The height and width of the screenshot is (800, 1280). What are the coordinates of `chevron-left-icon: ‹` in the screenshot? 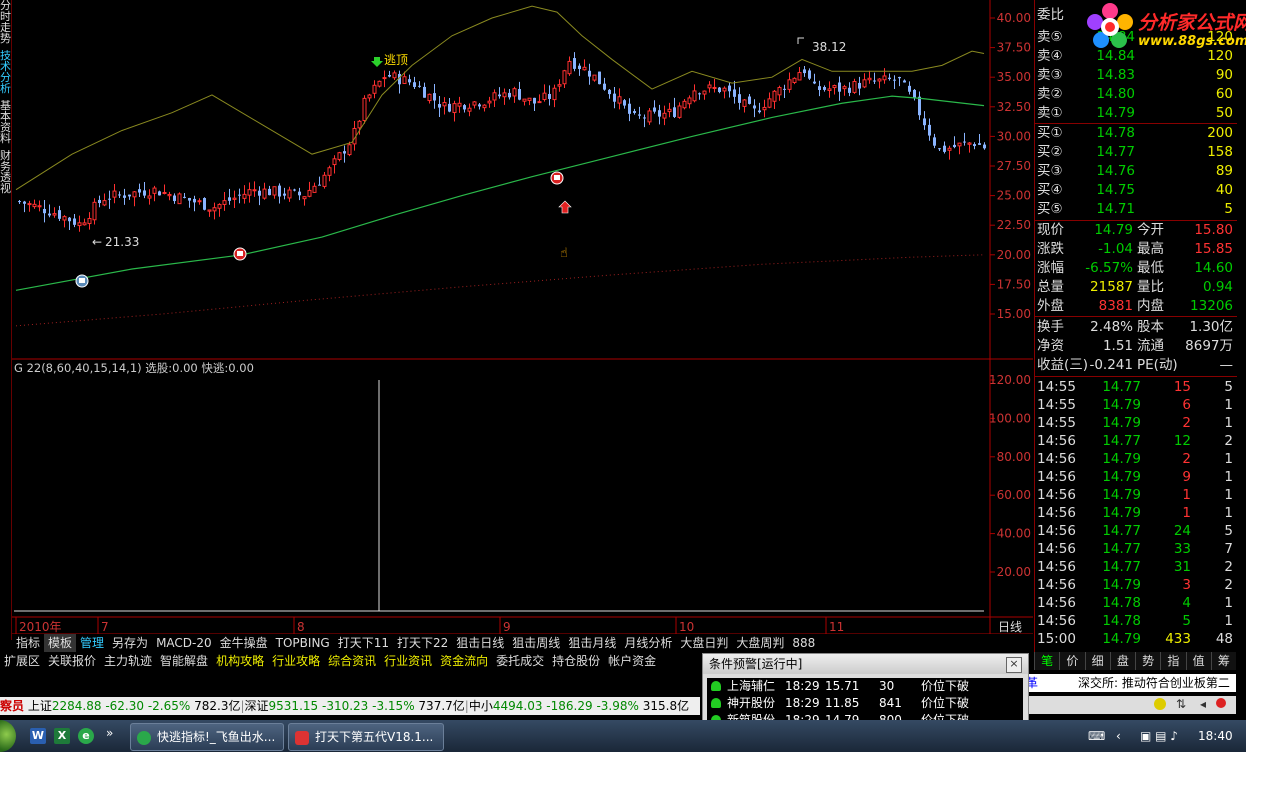 It's located at (1118, 736).